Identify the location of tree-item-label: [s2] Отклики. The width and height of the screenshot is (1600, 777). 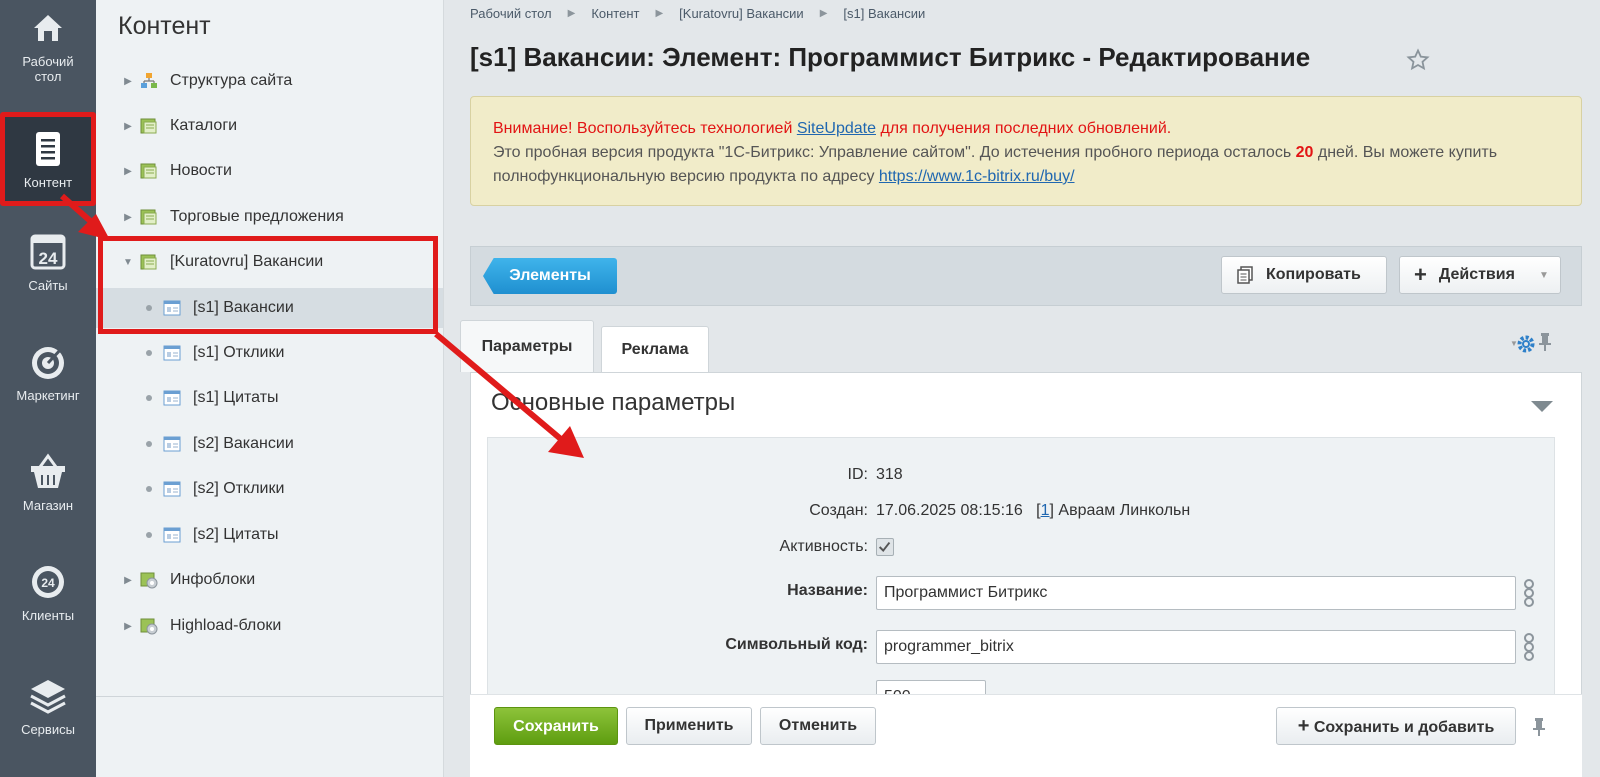
(239, 488).